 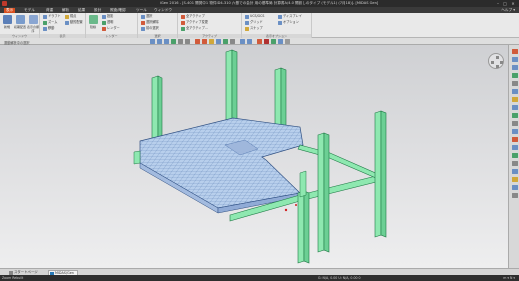 I want to click on draft-button: ドラフト, so click(x=52, y=16).